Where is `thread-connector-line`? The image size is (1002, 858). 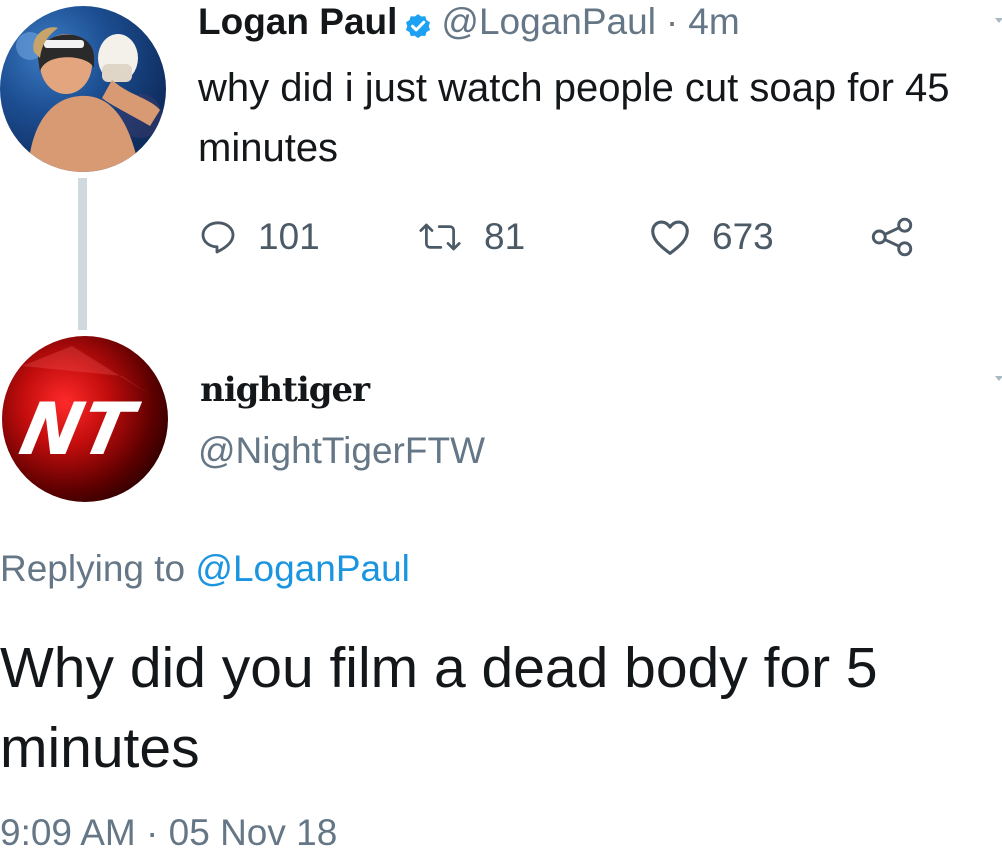 thread-connector-line is located at coordinates (82, 254).